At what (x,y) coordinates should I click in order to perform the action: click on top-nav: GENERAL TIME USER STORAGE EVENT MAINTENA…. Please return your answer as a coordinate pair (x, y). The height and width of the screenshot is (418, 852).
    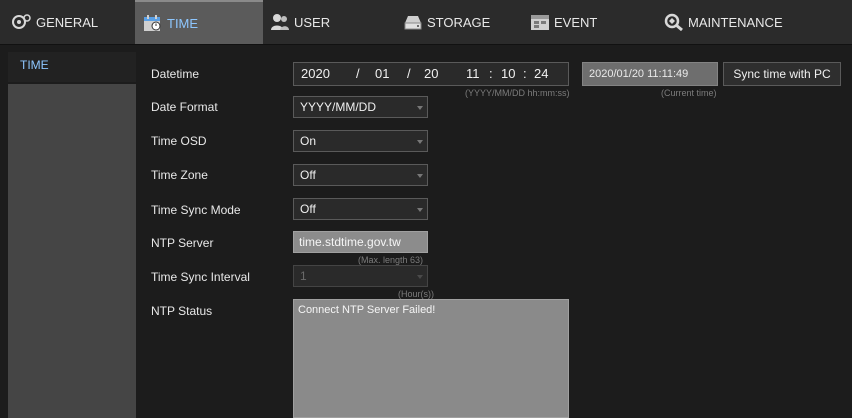
    Looking at the image, I should click on (426, 22).